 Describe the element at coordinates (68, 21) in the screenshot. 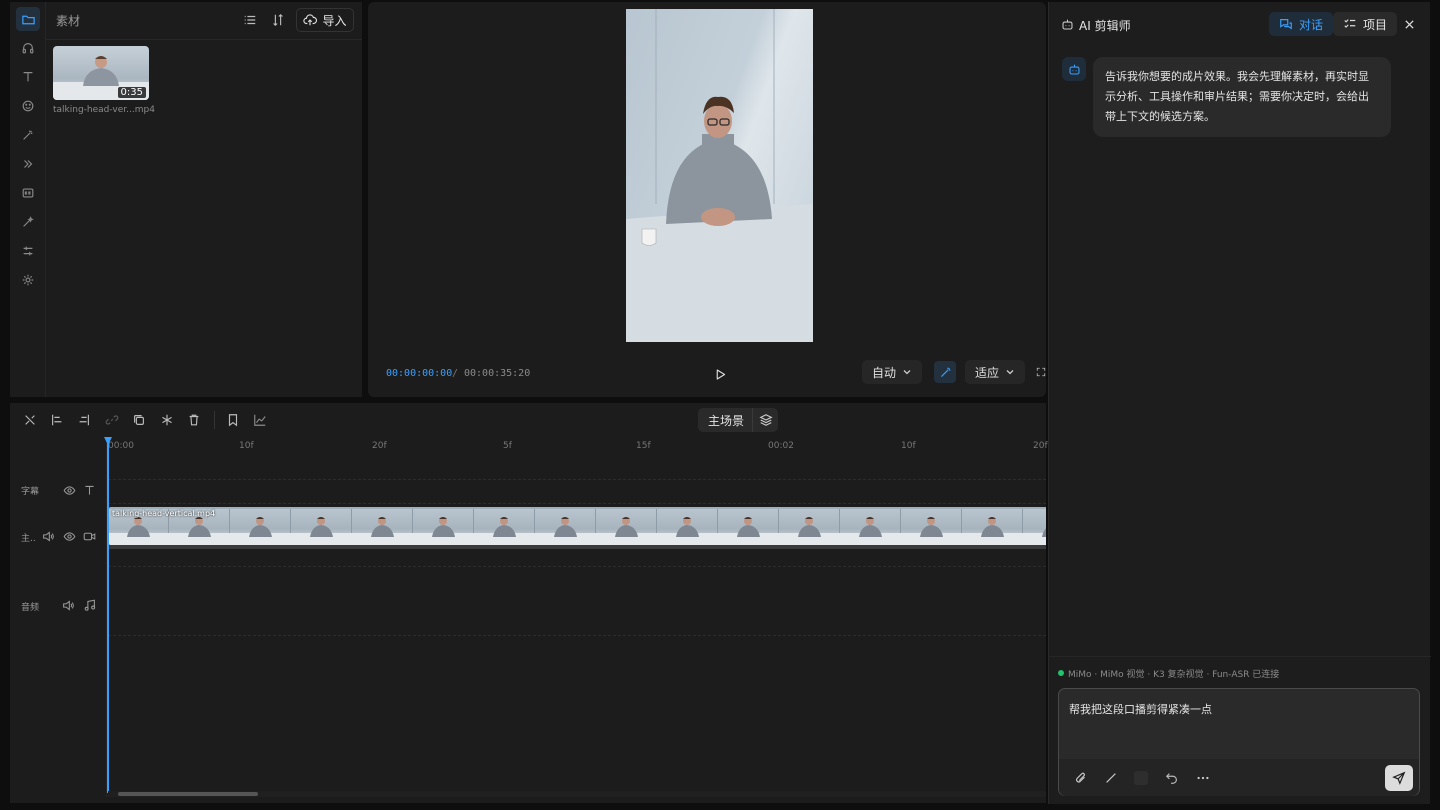

I see `media-panel-title: 素材` at that location.